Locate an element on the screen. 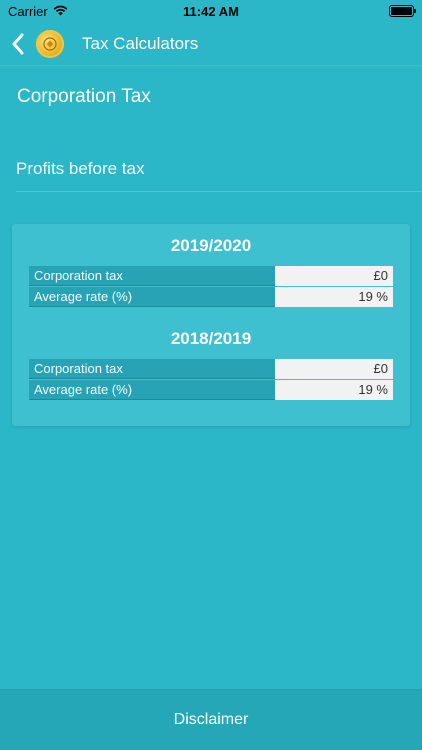 This screenshot has width=422, height=750. profits-before-tax-input is located at coordinates (219, 168).